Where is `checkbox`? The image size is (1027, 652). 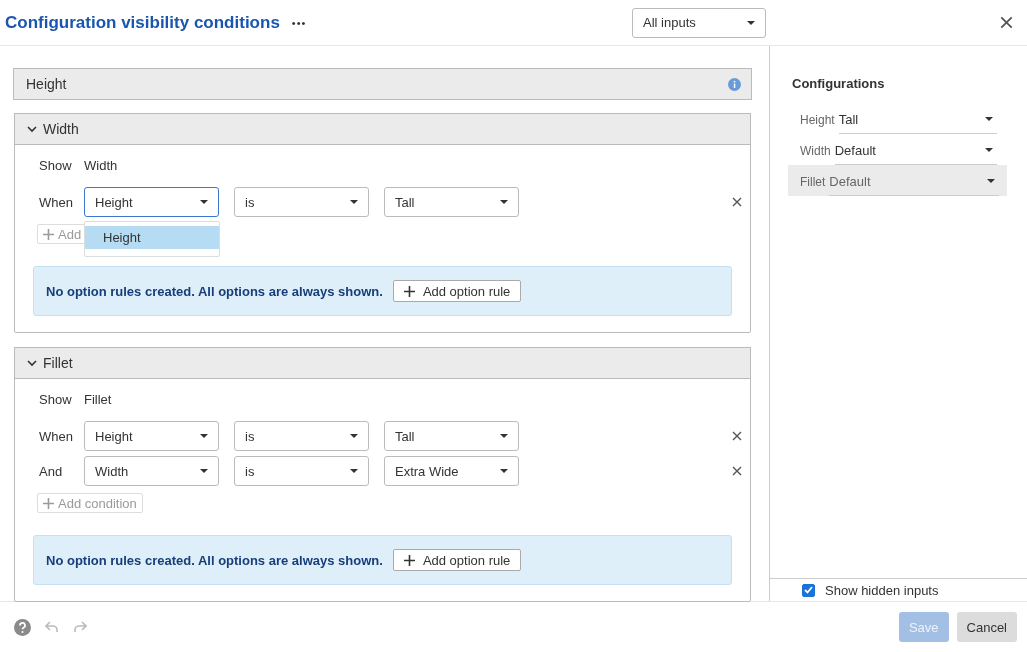 checkbox is located at coordinates (808, 590).